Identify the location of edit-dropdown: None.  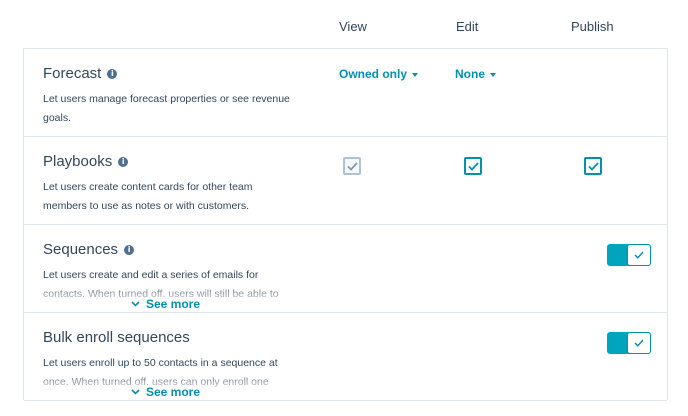
(475, 74).